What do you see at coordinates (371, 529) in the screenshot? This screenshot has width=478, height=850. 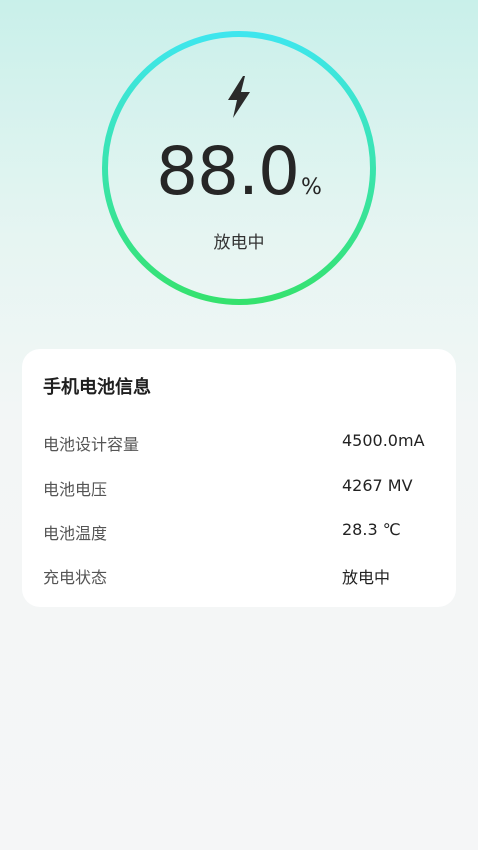 I see `info-value: 28.3 ℃` at bounding box center [371, 529].